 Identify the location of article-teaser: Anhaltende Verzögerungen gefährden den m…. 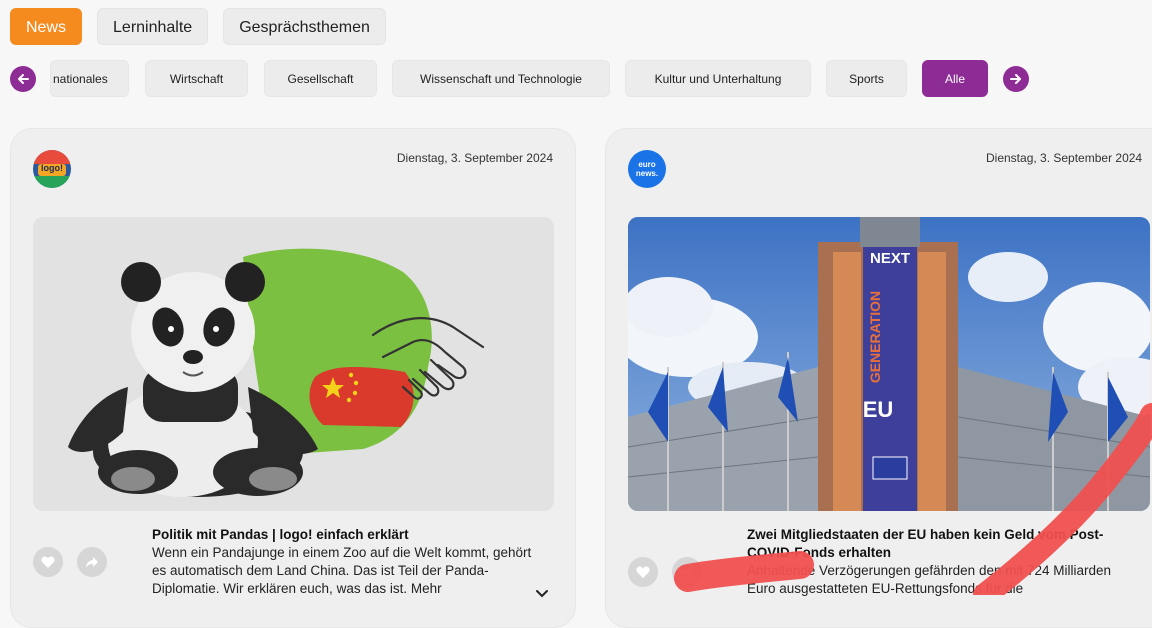
(929, 579).